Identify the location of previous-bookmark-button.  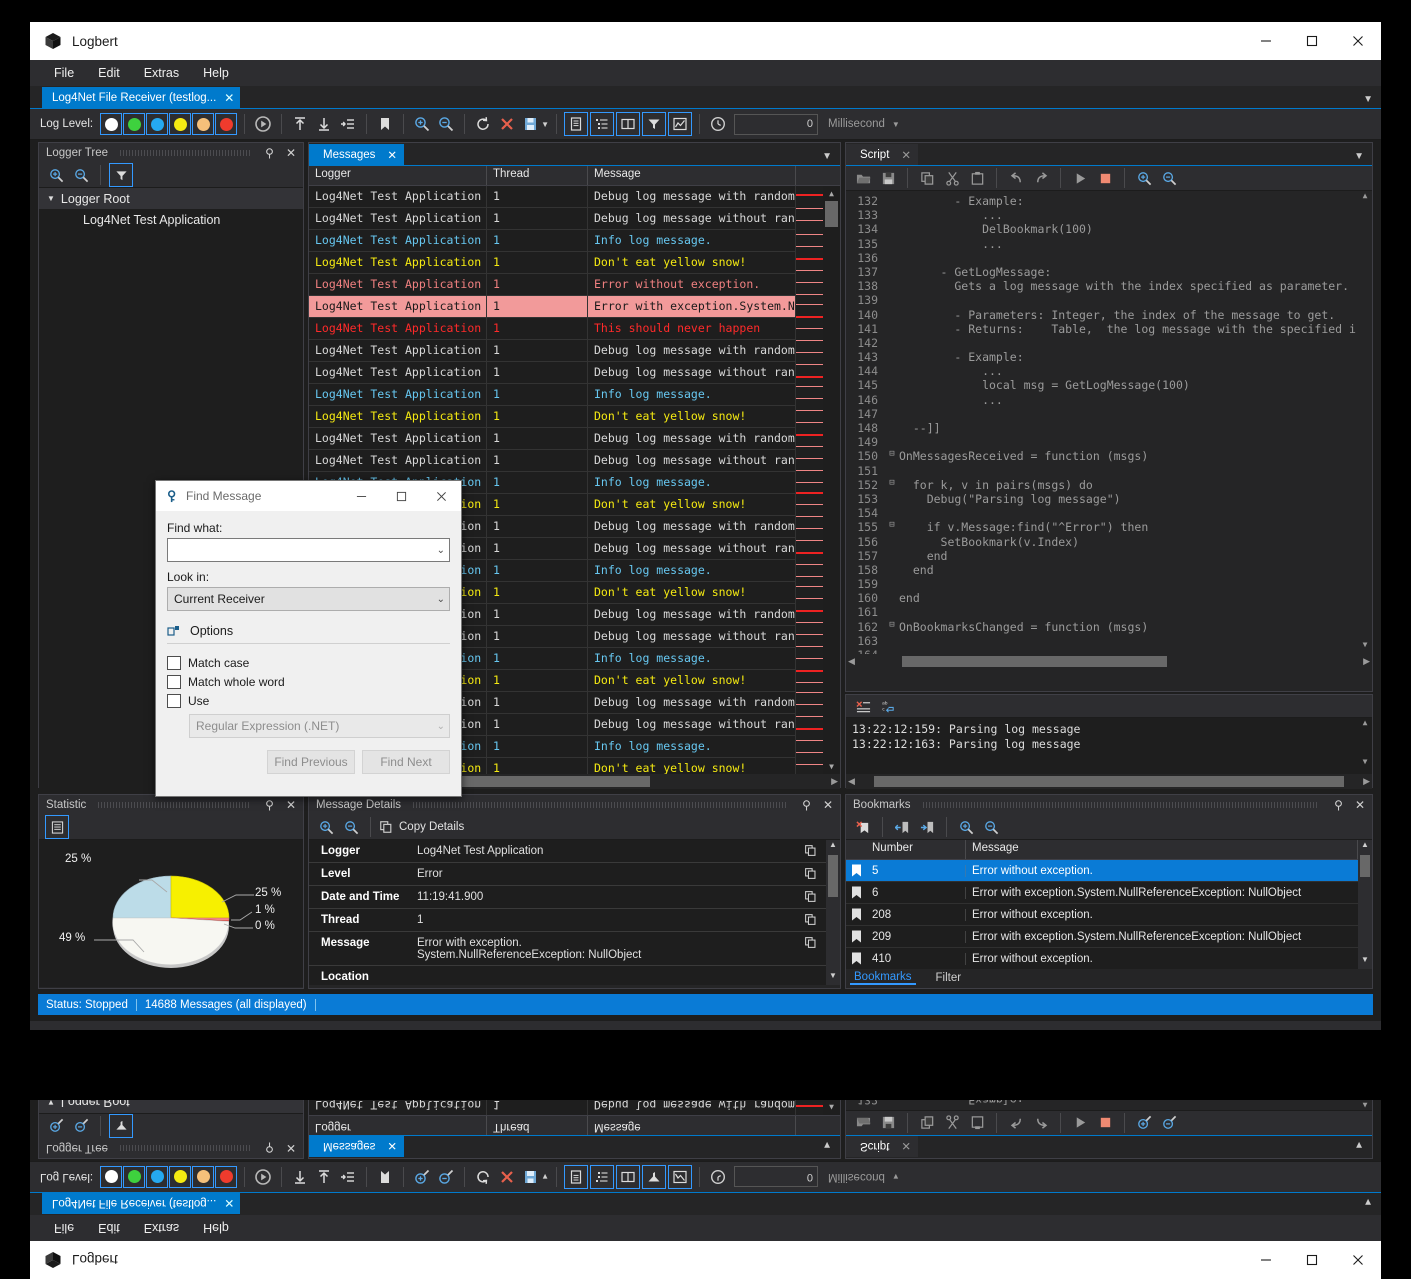
(902, 827).